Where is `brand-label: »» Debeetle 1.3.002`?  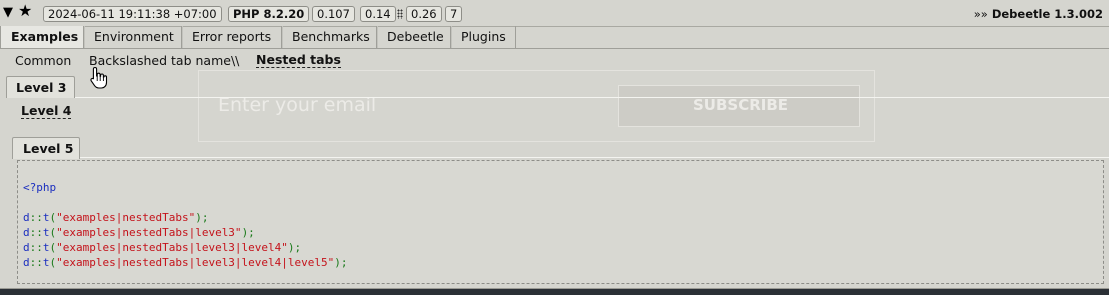
brand-label: »» Debeetle 1.3.002 is located at coordinates (1038, 14).